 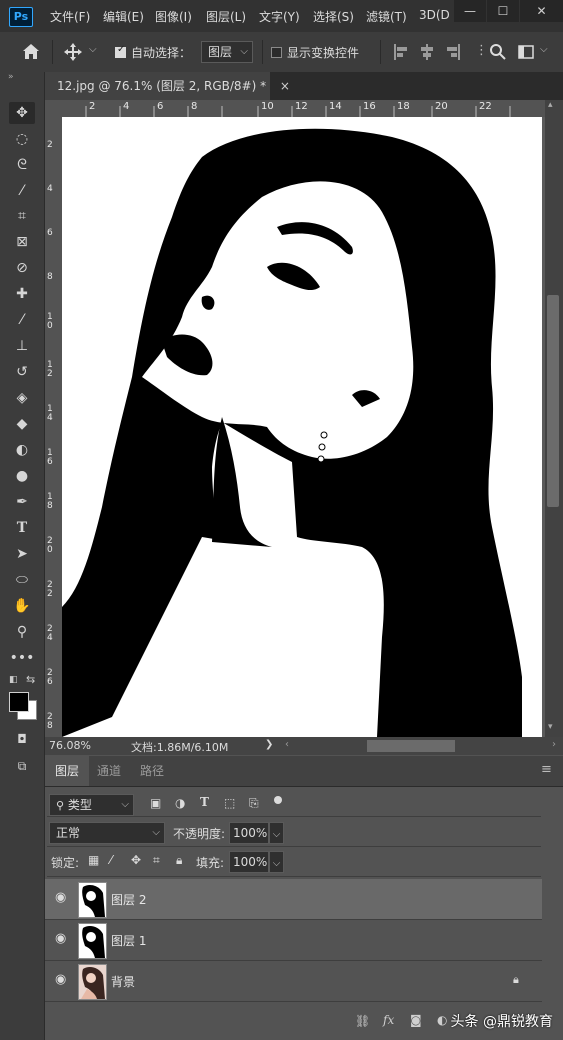 I want to click on lock-position-icon: ✥, so click(x=136, y=860).